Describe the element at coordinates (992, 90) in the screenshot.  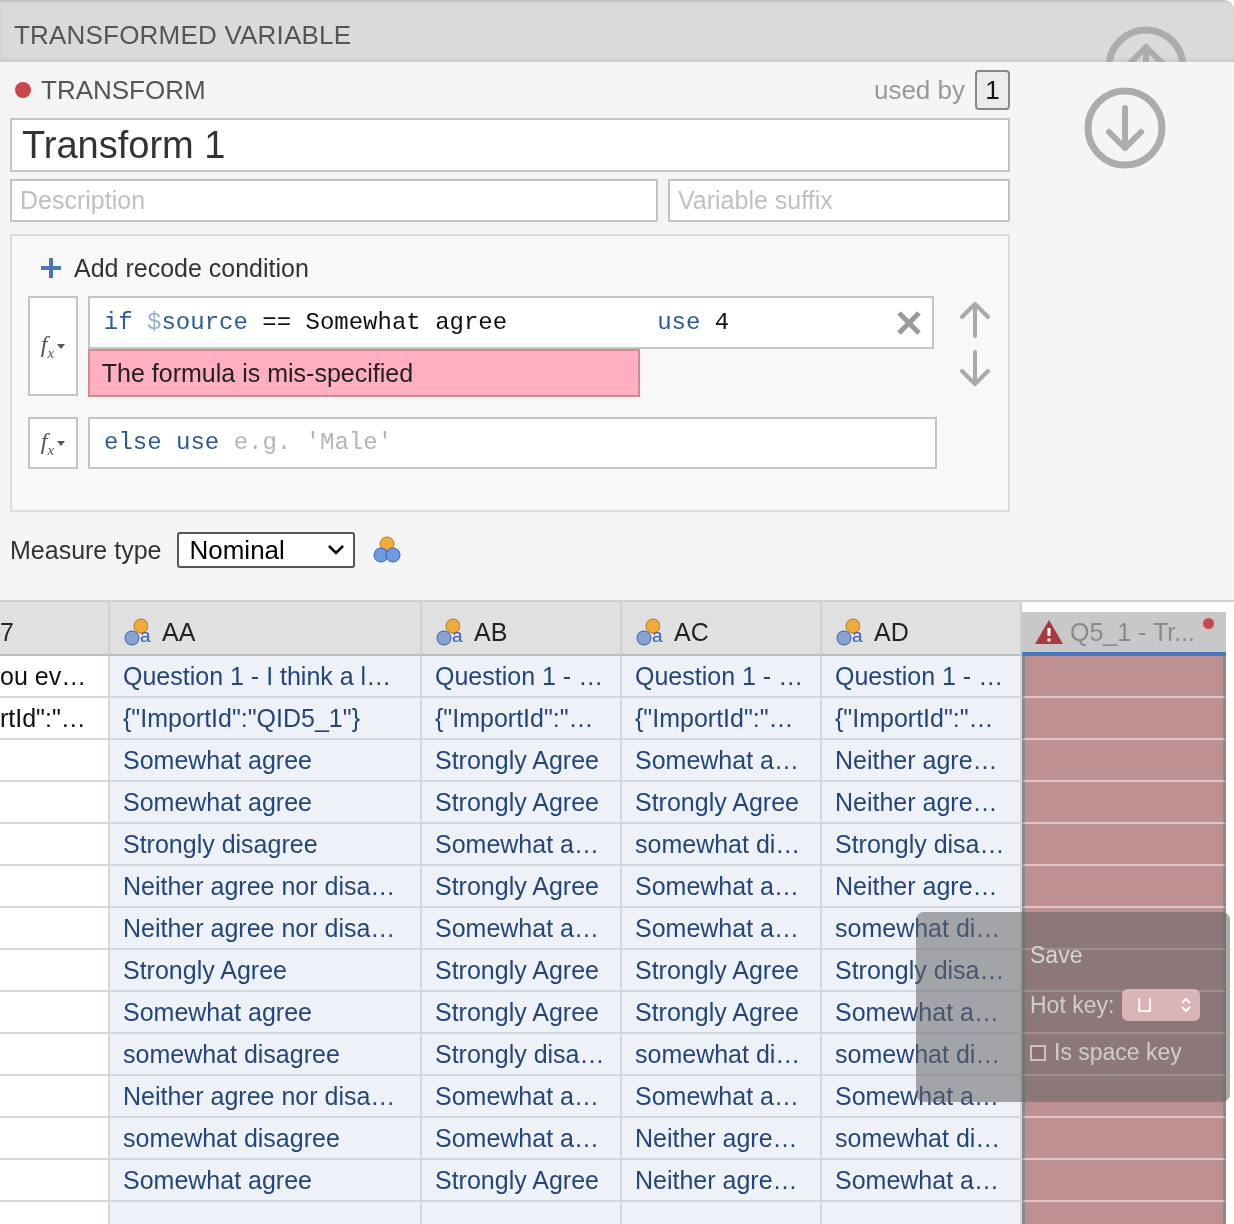
I see `used-by-count-button: 1` at that location.